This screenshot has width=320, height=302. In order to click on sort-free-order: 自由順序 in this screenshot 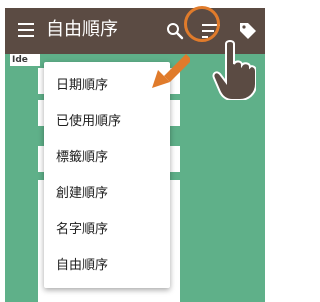, I will do `click(82, 266)`.